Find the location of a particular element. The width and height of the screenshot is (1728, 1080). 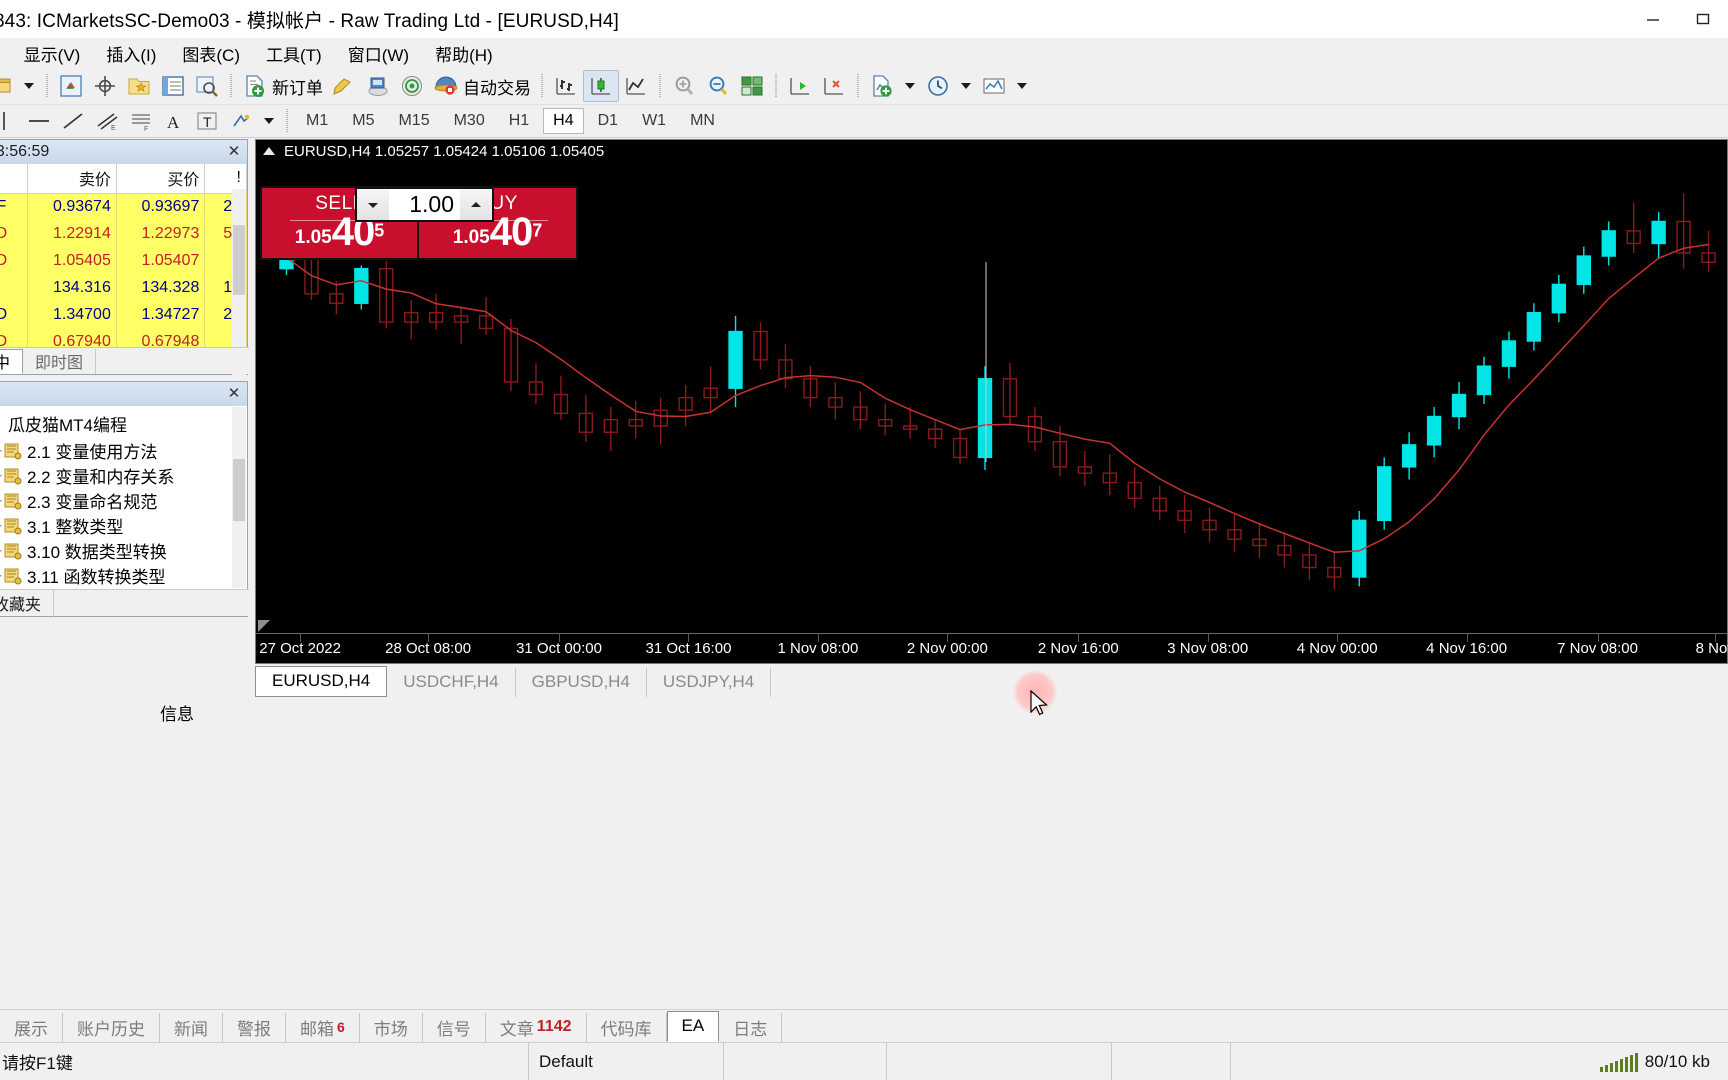

indicators-button is located at coordinates (882, 86).